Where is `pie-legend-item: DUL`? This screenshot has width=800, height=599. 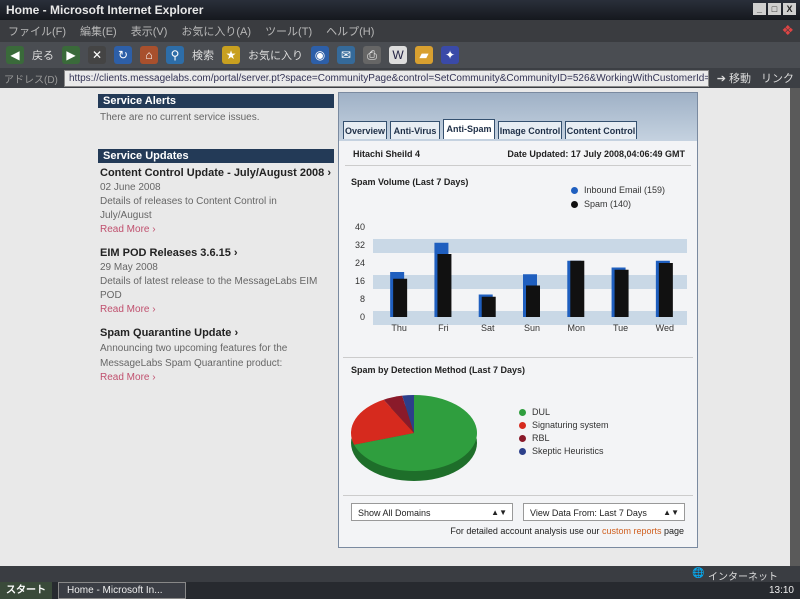
pie-legend-item: DUL is located at coordinates (534, 412).